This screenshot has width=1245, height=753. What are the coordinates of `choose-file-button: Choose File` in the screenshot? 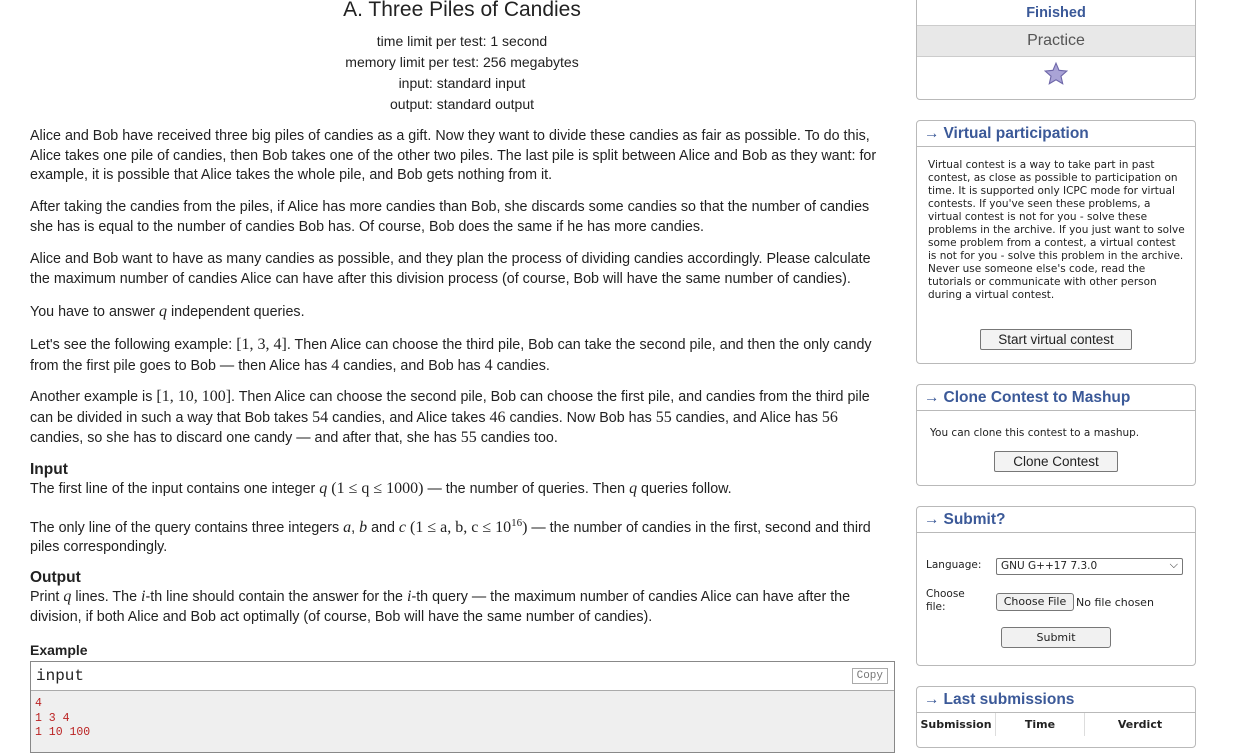 It's located at (1035, 602).